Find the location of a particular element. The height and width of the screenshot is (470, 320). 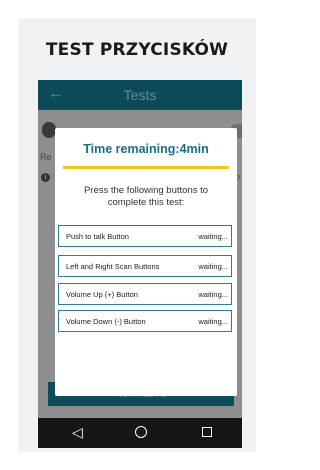

android-nav-bar: ◁ is located at coordinates (140, 433).